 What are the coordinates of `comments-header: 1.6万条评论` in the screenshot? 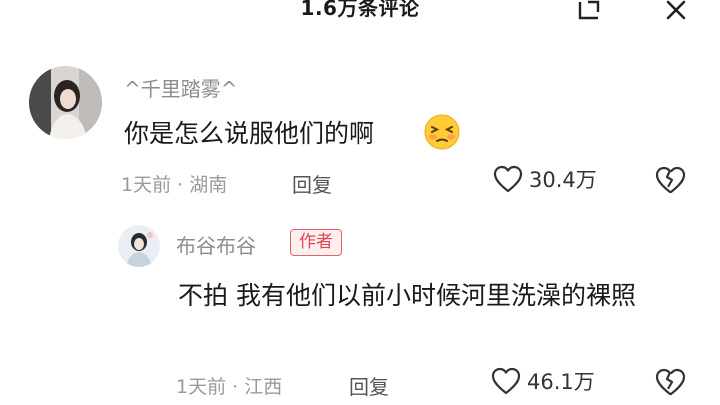 It's located at (360, 13).